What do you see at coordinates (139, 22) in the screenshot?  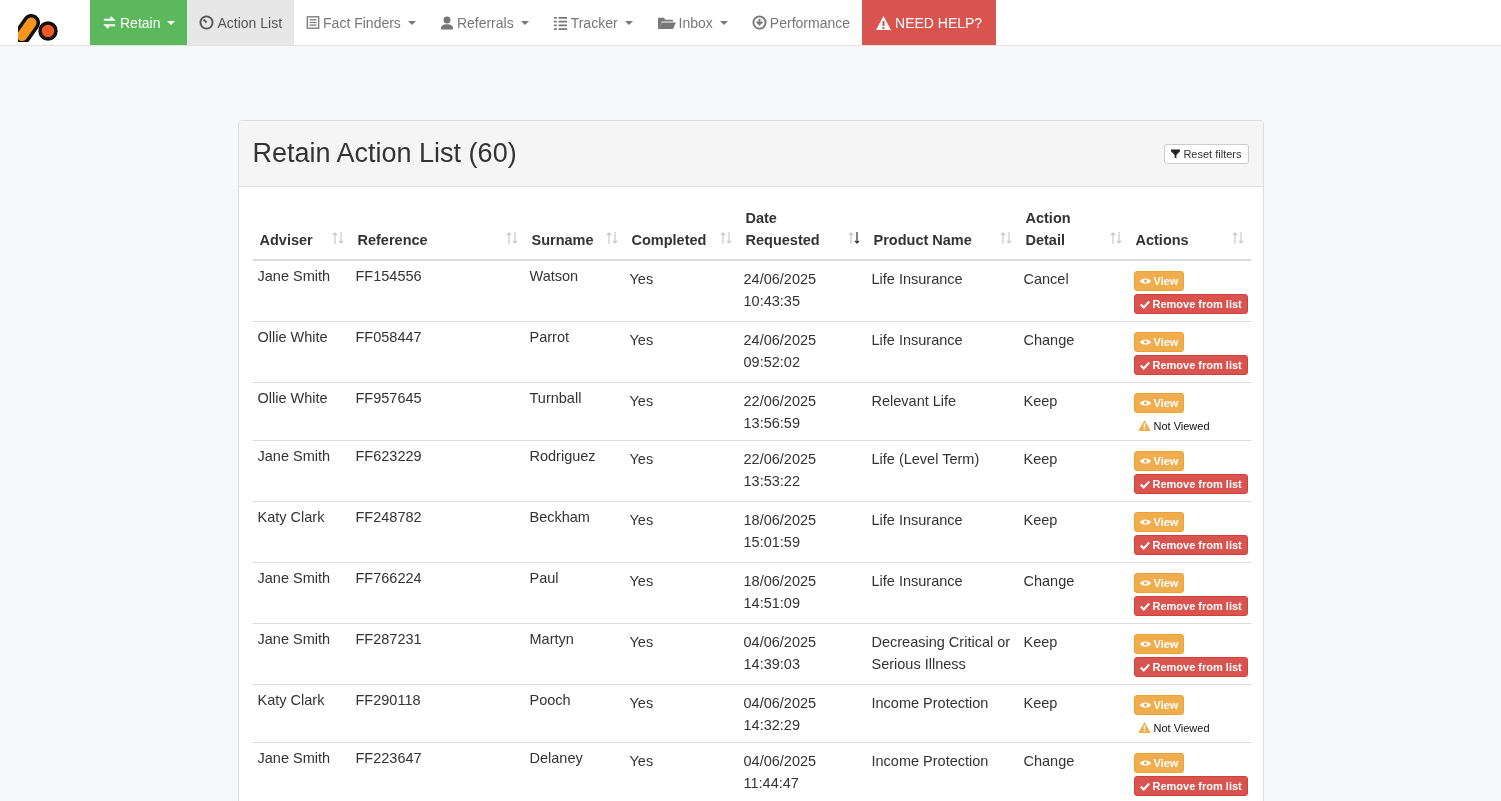 I see `nav-tab: Retain` at bounding box center [139, 22].